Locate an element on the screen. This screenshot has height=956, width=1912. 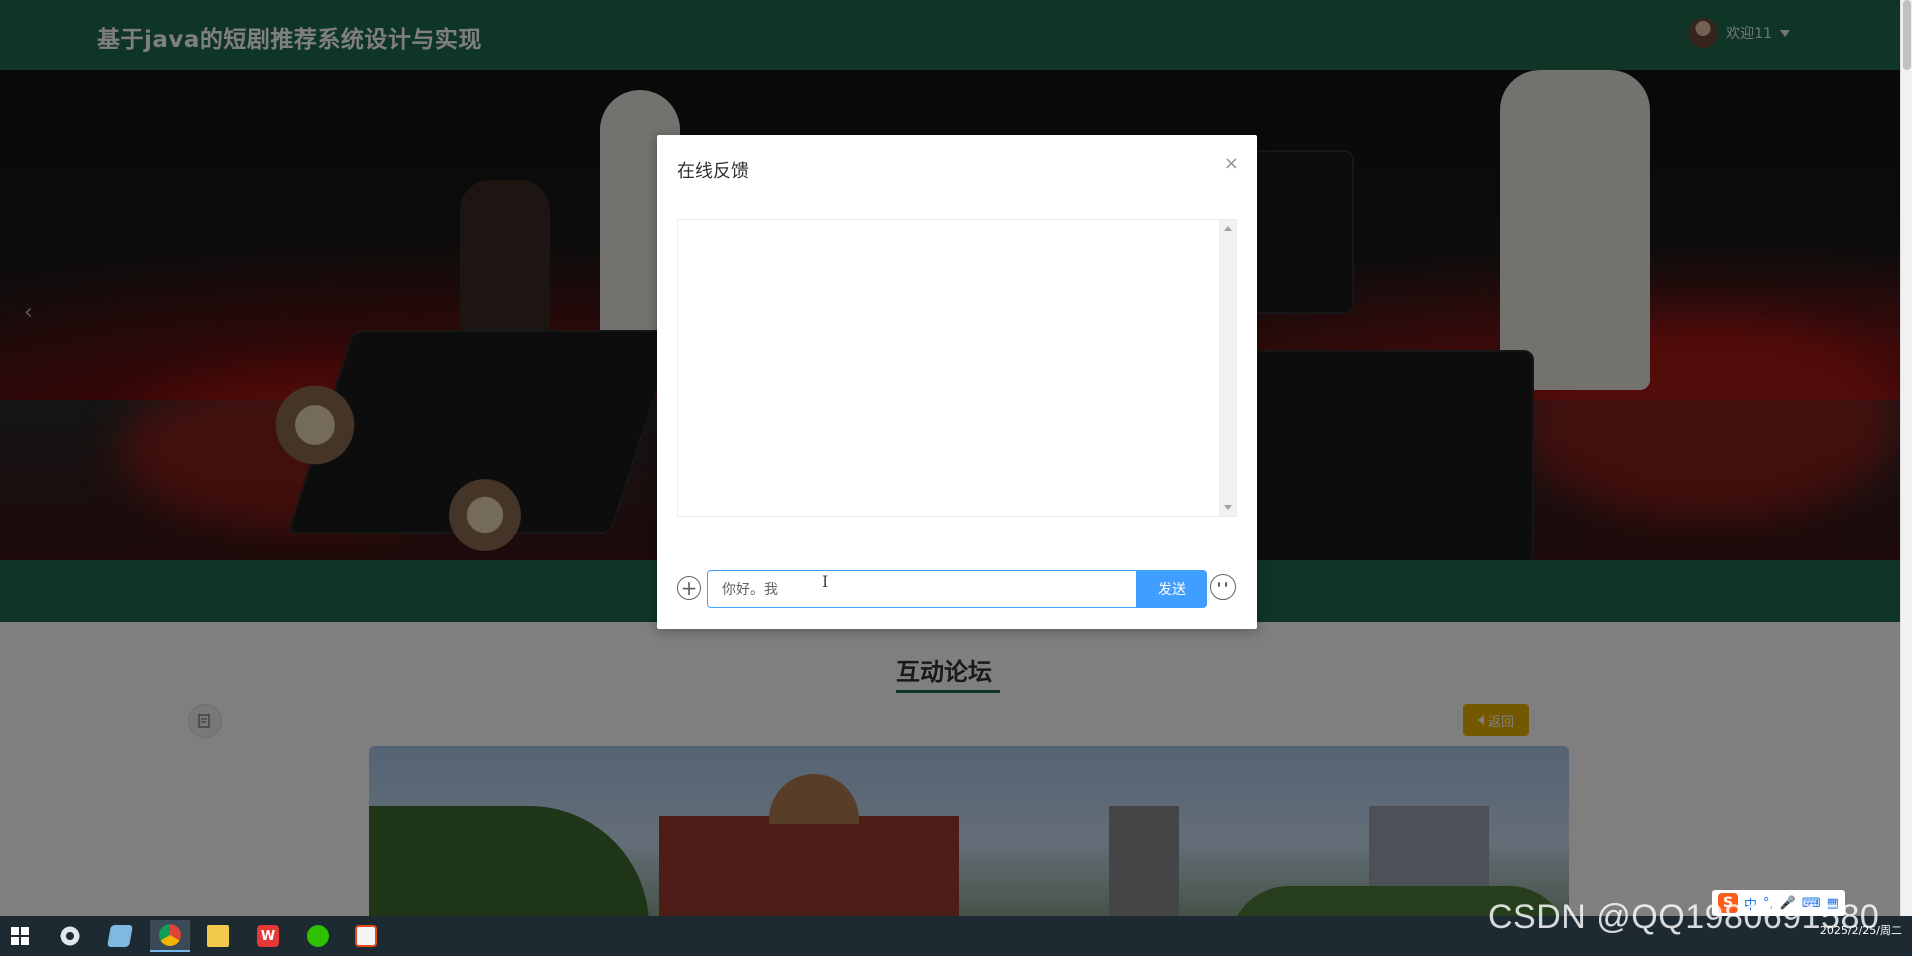
message-history is located at coordinates (957, 368).